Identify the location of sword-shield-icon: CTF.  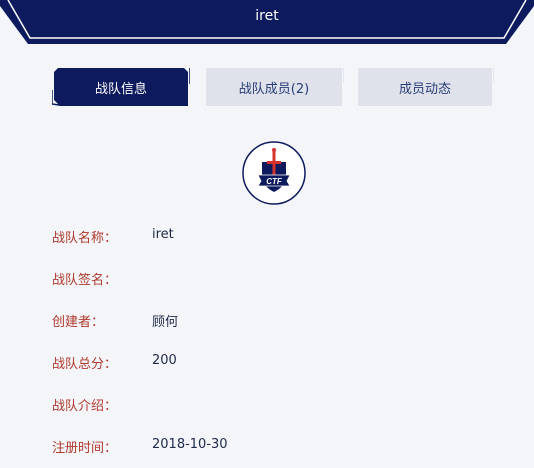
(274, 173).